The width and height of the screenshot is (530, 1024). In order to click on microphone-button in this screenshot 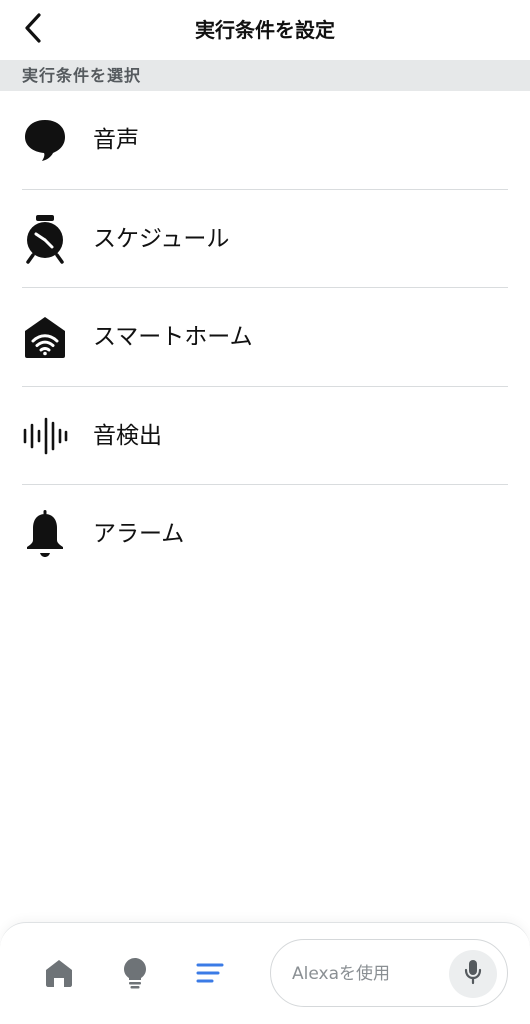, I will do `click(473, 974)`.